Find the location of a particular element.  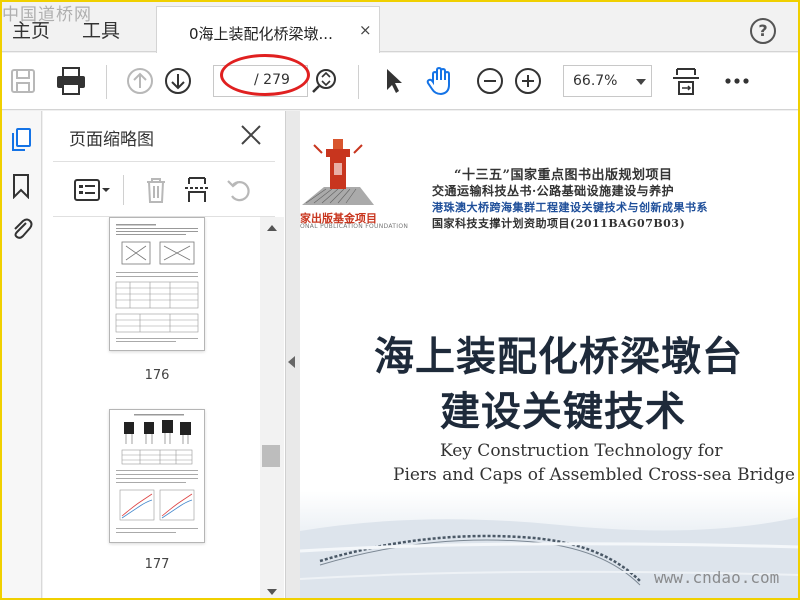

menu-bar: 中国道桥网 主页 工具 0海上装配化桥梁墩... × ? is located at coordinates (400, 26).